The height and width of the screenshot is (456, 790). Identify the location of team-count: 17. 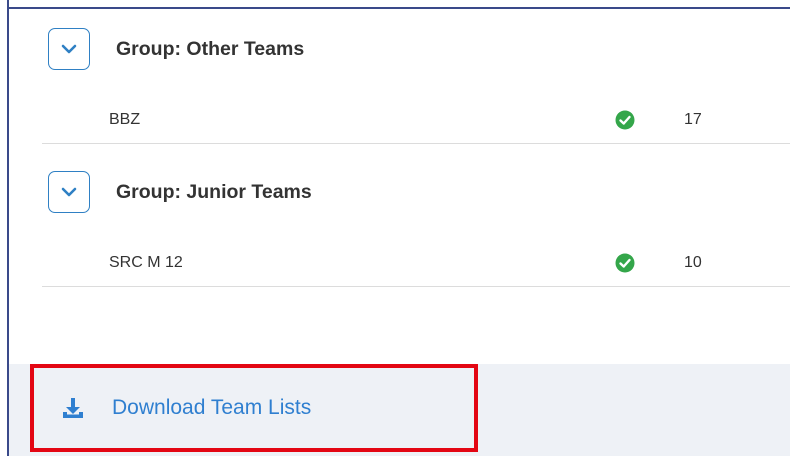
(693, 119).